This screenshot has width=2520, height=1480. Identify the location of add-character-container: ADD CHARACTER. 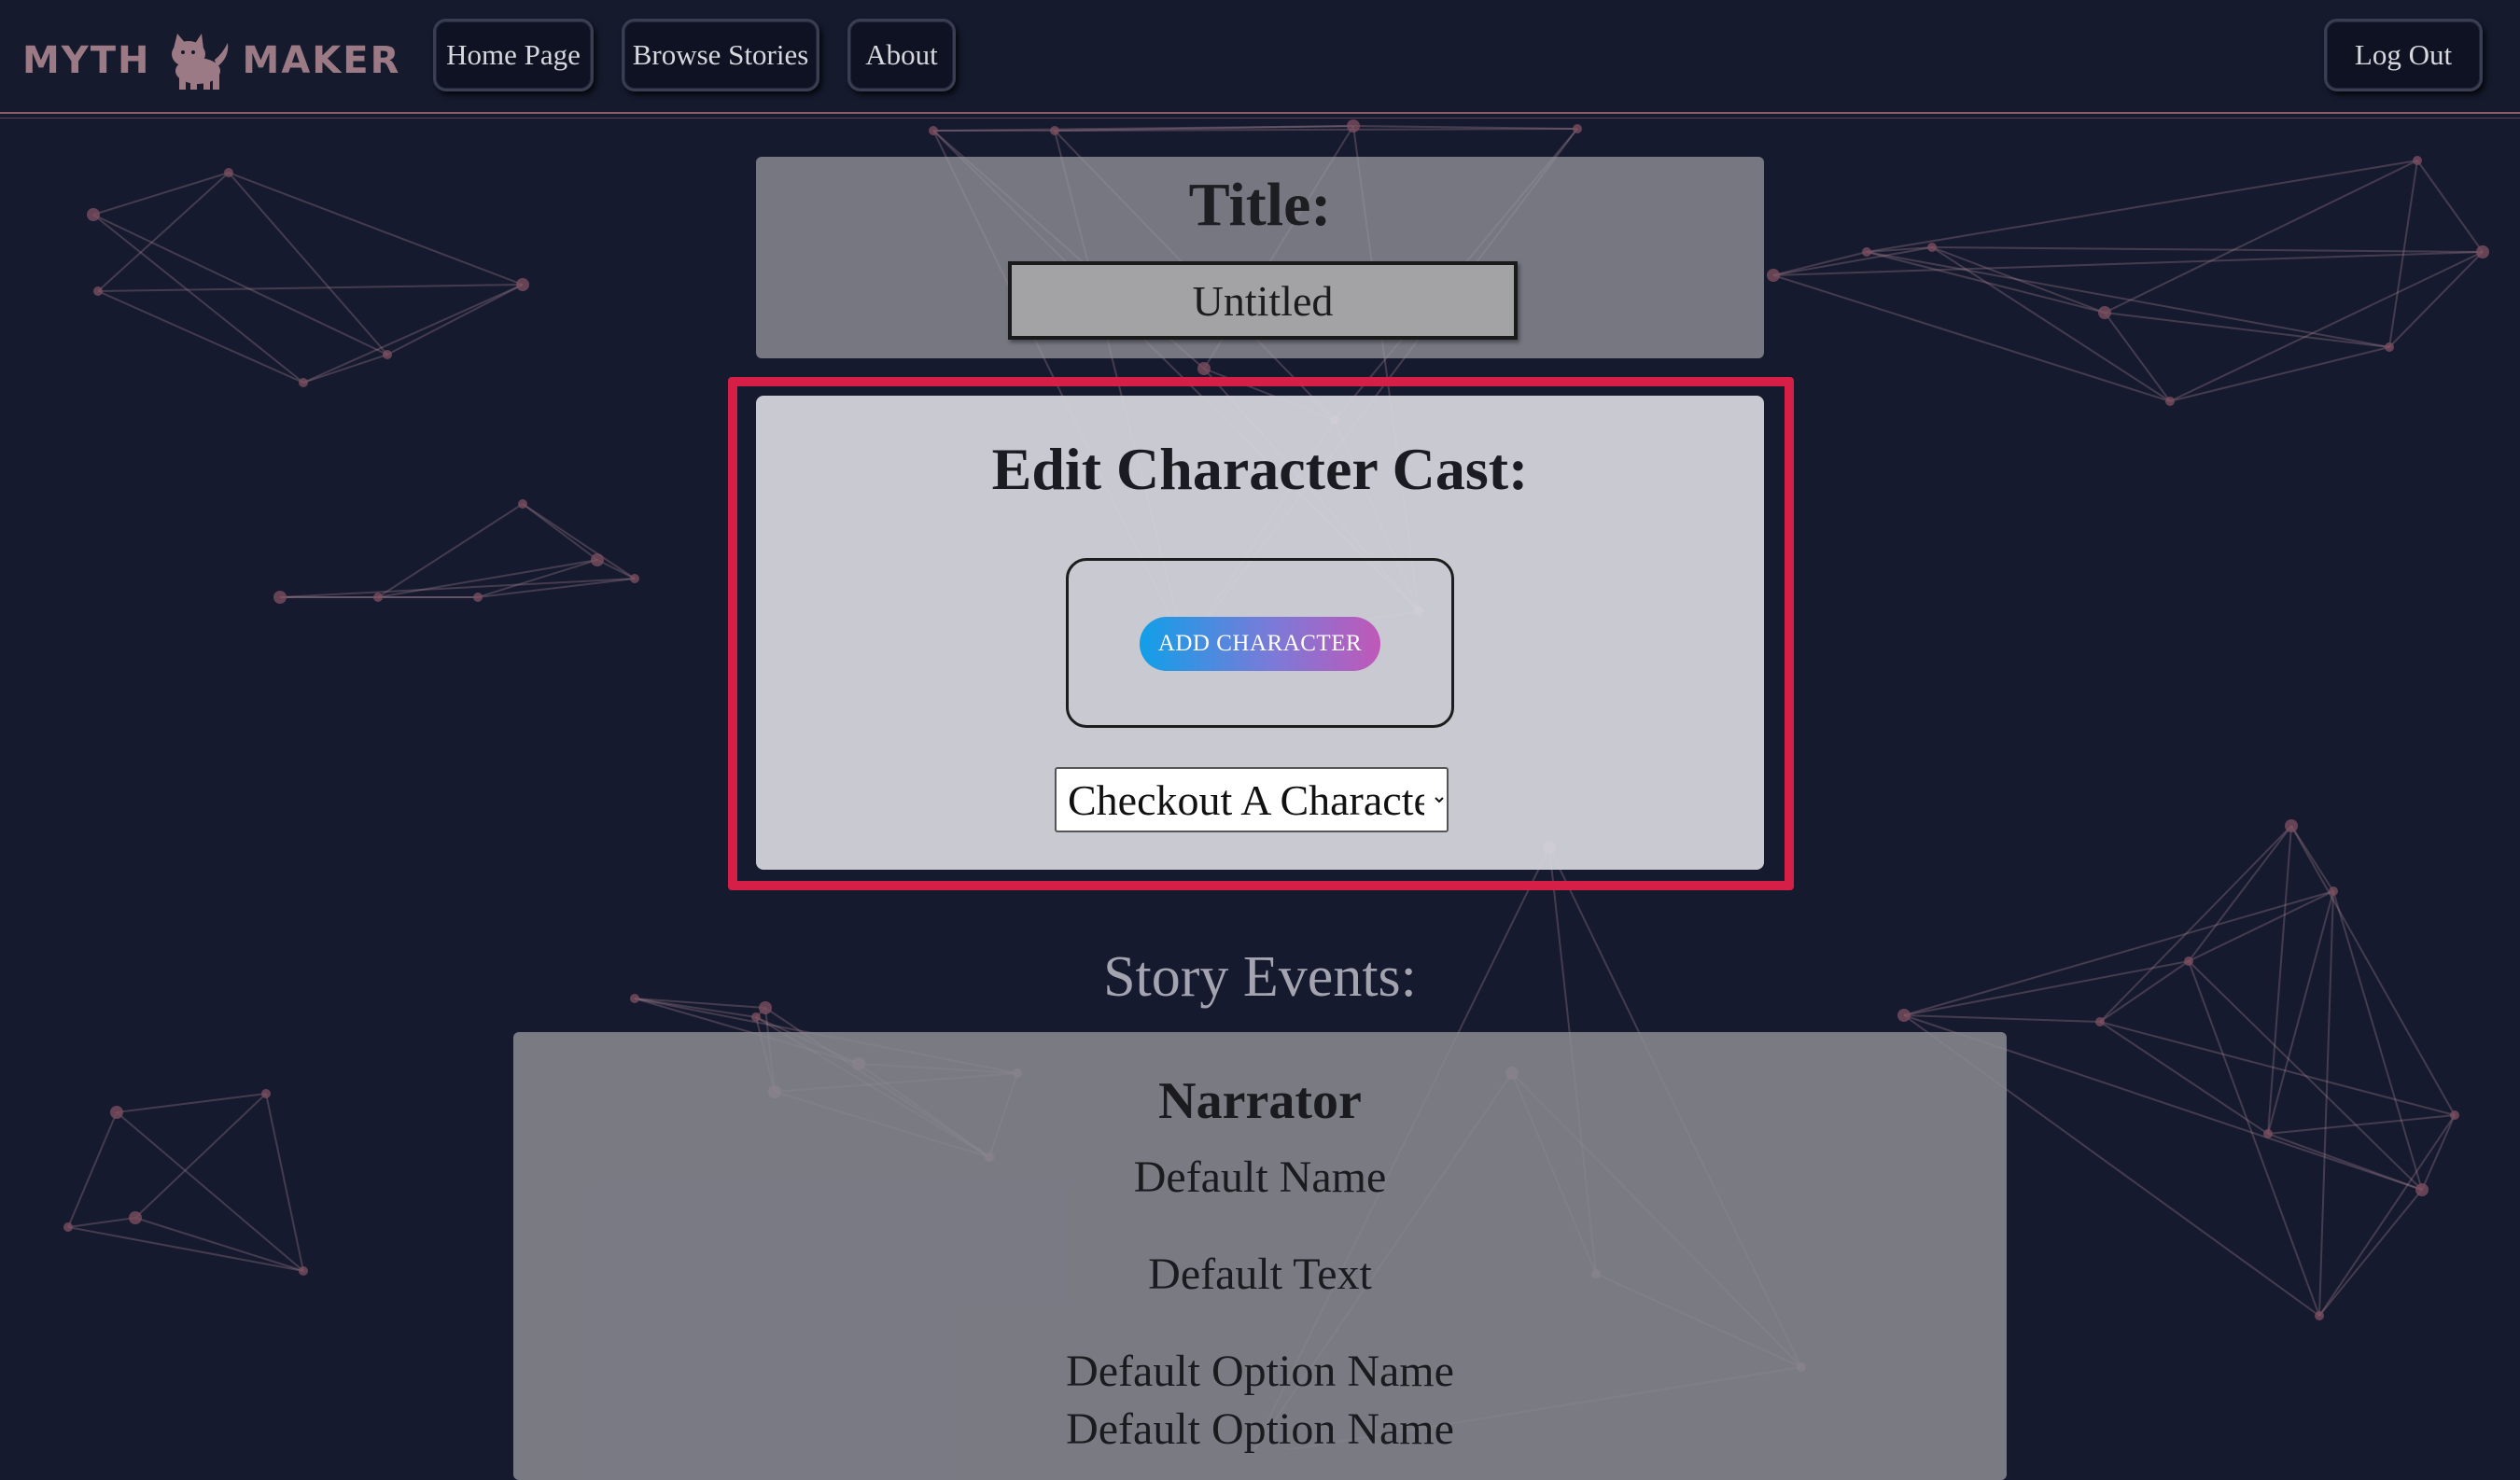
(1260, 643).